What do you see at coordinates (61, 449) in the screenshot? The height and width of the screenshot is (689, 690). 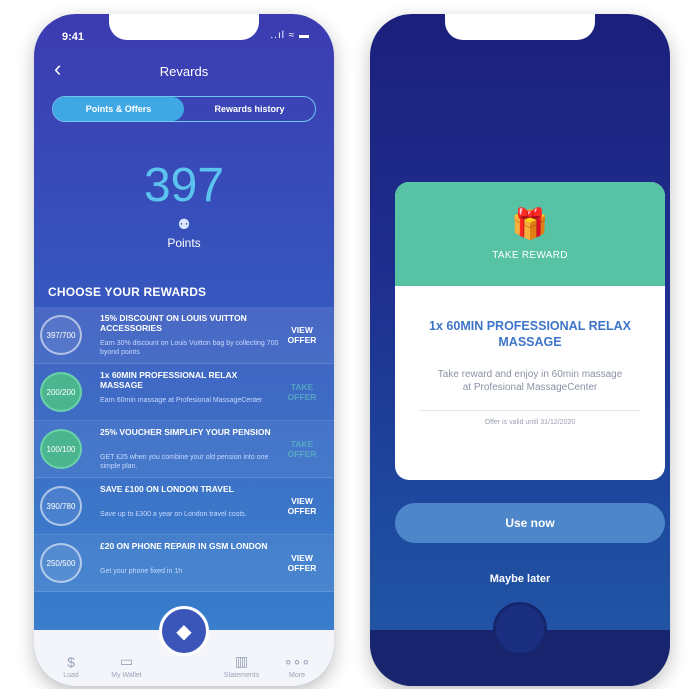 I see `reward-progress: 100/100` at bounding box center [61, 449].